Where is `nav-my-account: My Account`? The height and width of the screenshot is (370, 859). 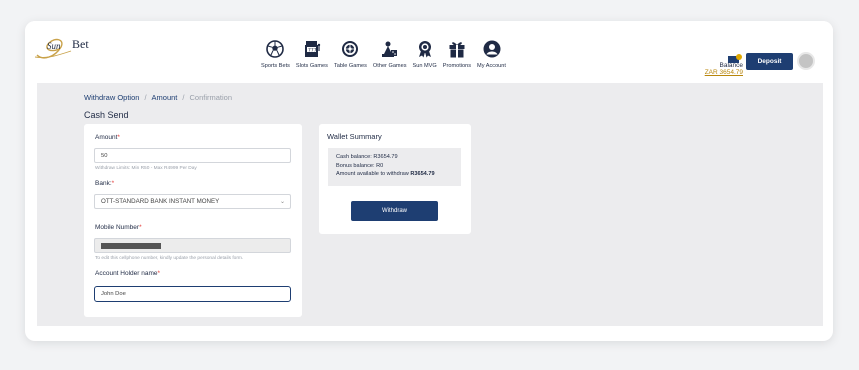 nav-my-account: My Account is located at coordinates (491, 54).